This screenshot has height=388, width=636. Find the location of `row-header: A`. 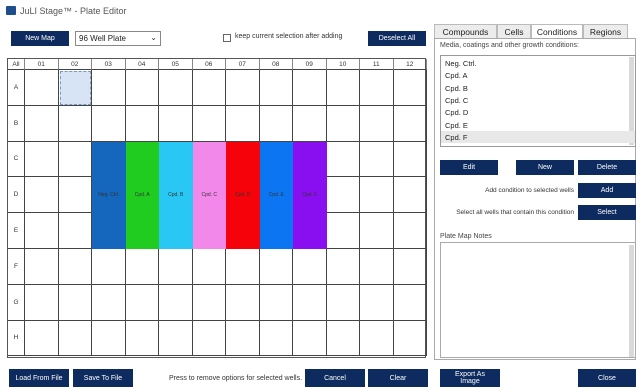

row-header: A is located at coordinates (16, 88).